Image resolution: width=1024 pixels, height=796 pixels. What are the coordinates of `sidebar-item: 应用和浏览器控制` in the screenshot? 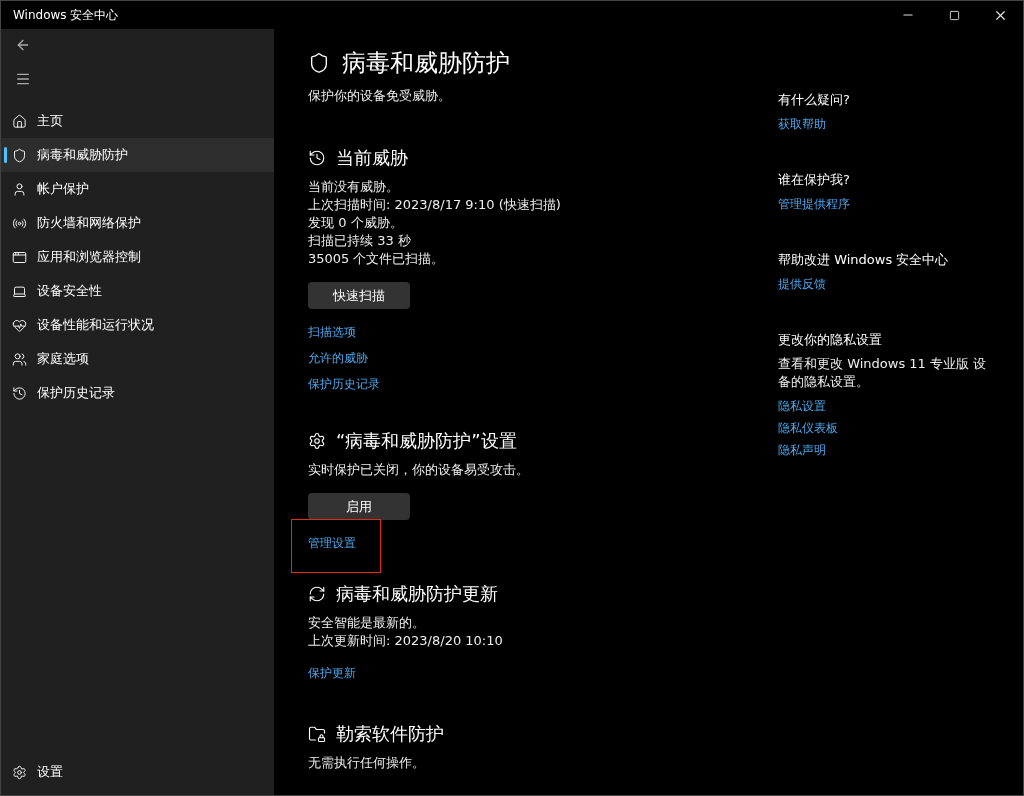 It's located at (137, 257).